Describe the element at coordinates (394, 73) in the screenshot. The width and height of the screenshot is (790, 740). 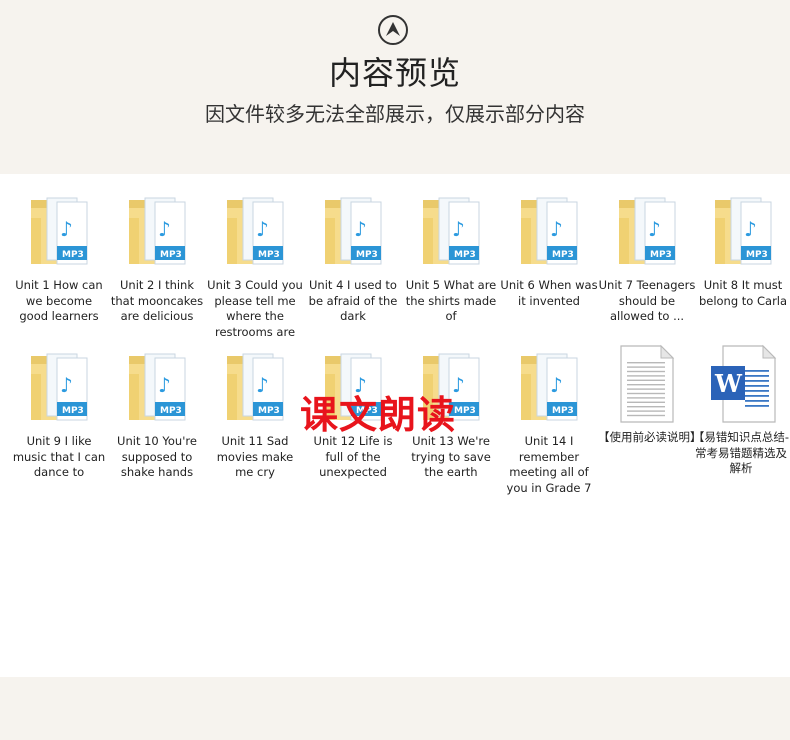
I see `page-title: 内容预览` at that location.